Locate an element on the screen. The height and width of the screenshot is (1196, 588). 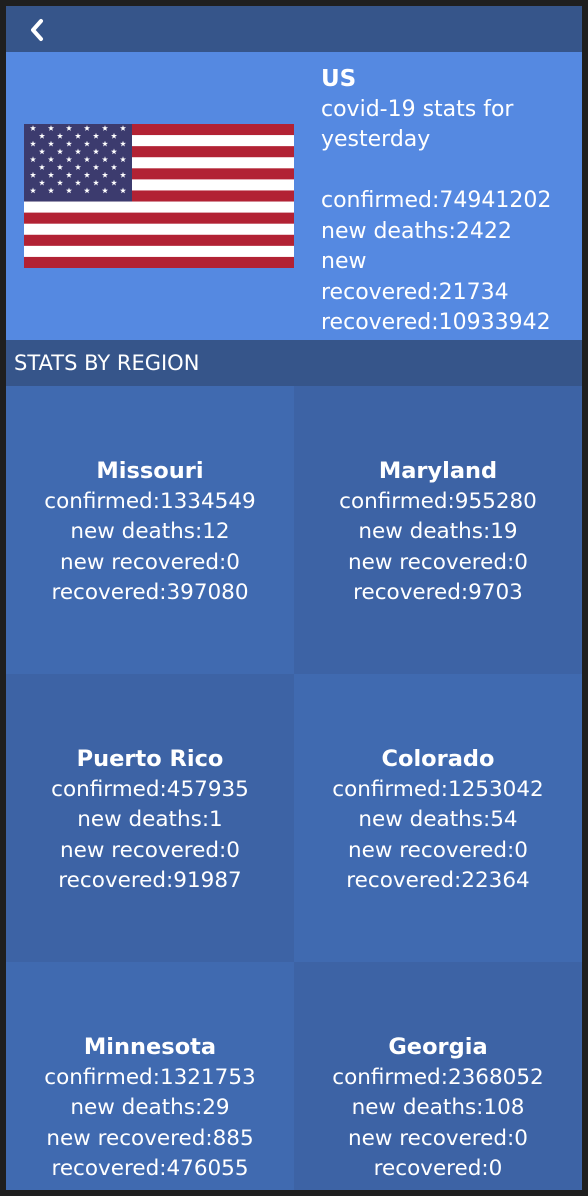
region-recovered: recovered:397080 is located at coordinates (150, 592).